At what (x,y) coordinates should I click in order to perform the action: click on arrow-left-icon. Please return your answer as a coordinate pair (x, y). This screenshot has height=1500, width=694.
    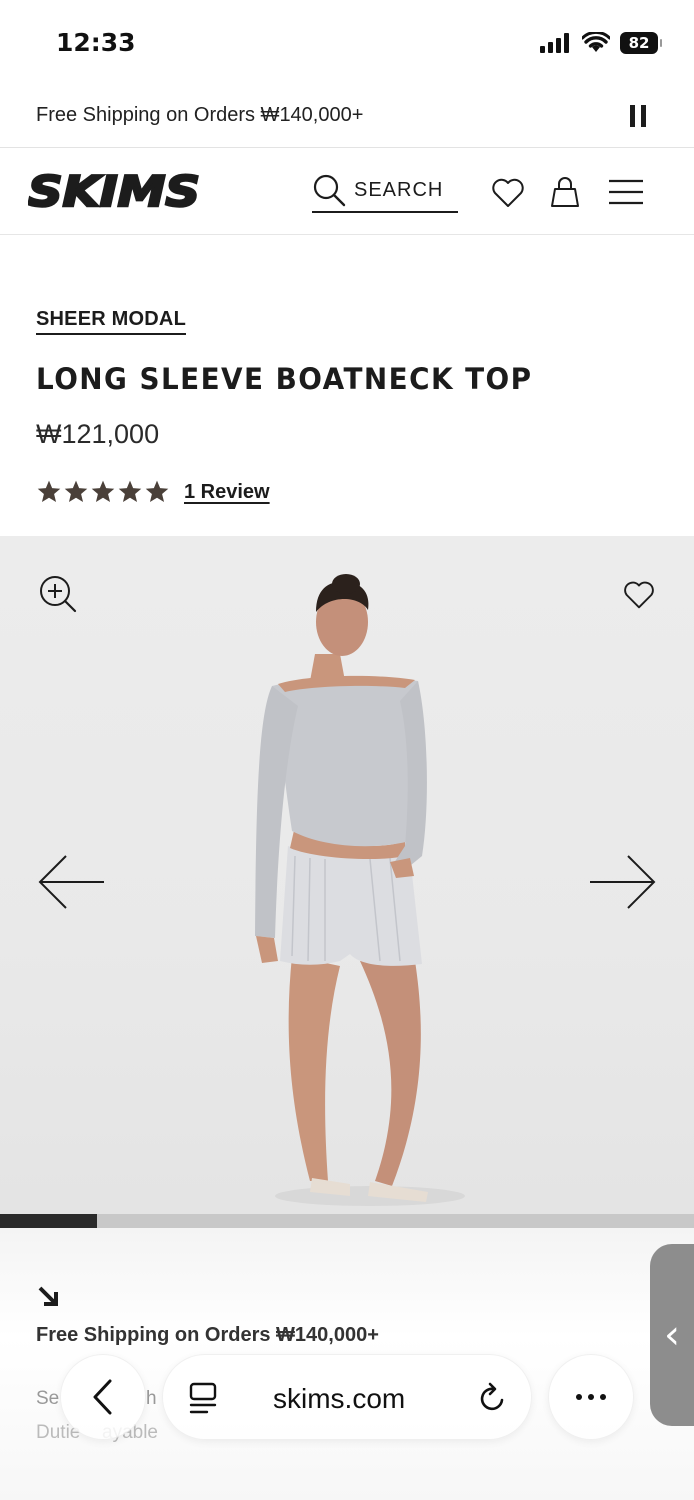
    Looking at the image, I should click on (71, 882).